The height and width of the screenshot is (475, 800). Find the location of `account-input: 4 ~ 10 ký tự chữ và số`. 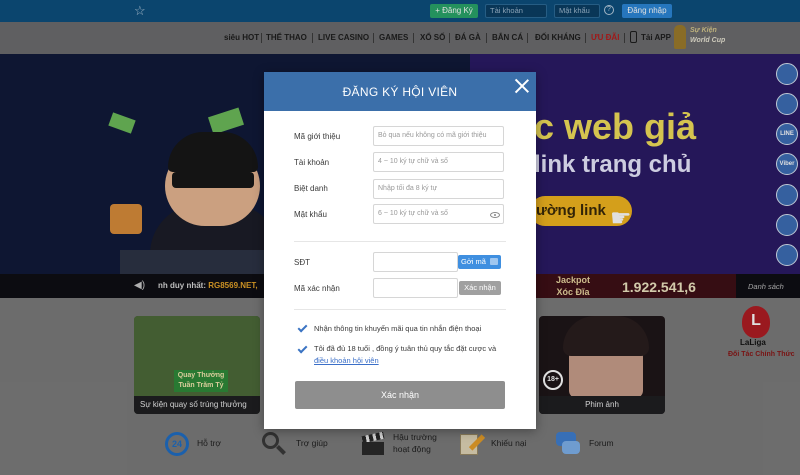

account-input: 4 ~ 10 ký tự chữ và số is located at coordinates (438, 162).